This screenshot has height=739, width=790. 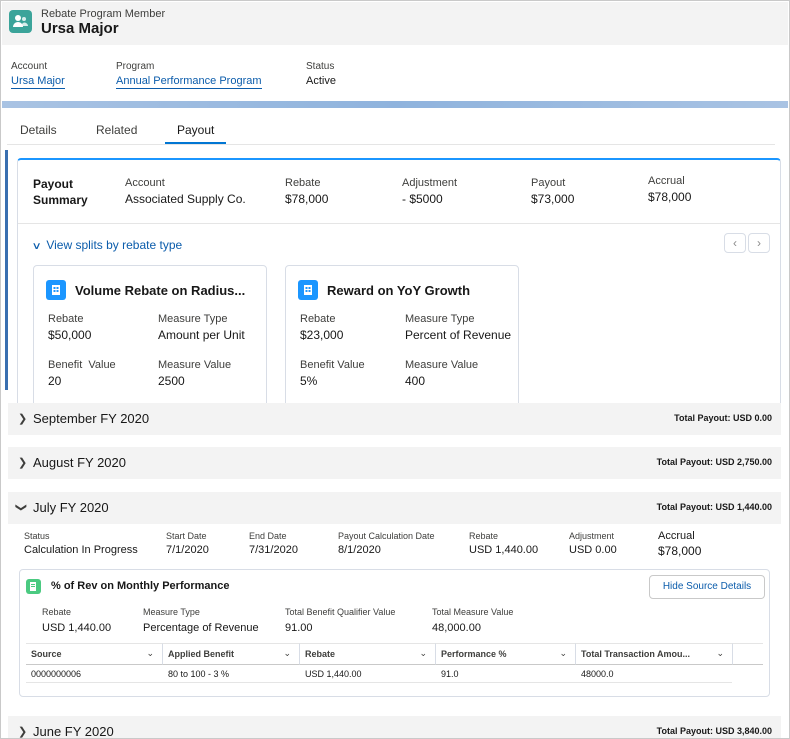 I want to click on summary-account-value: Associated Supply Co., so click(x=185, y=199).